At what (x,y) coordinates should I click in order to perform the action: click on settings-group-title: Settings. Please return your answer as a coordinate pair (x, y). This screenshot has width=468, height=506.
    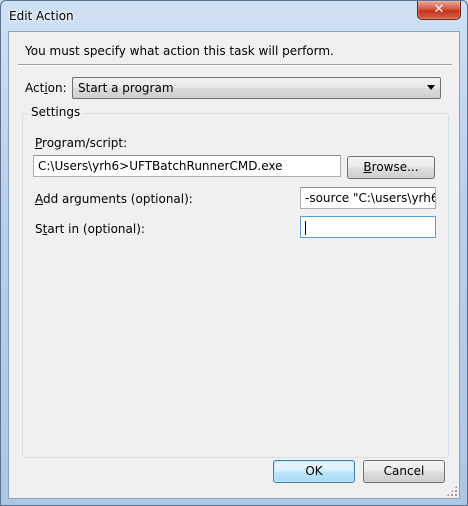
    Looking at the image, I should click on (56, 112).